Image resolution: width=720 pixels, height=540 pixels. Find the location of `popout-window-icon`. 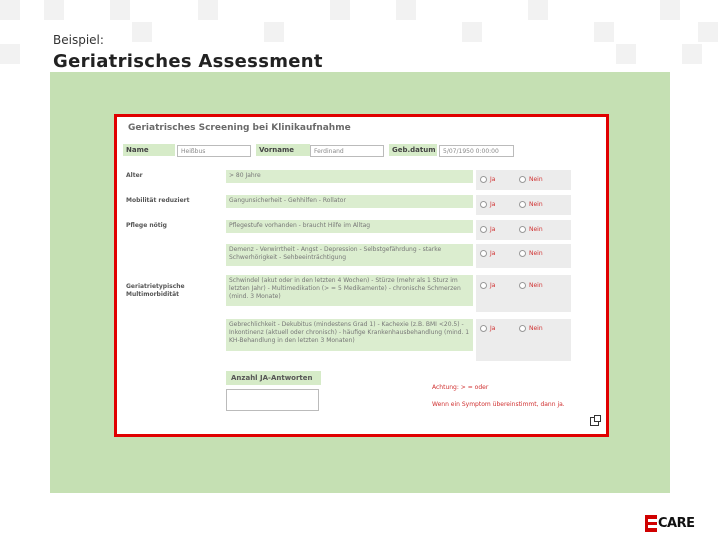

popout-window-icon is located at coordinates (595, 420).